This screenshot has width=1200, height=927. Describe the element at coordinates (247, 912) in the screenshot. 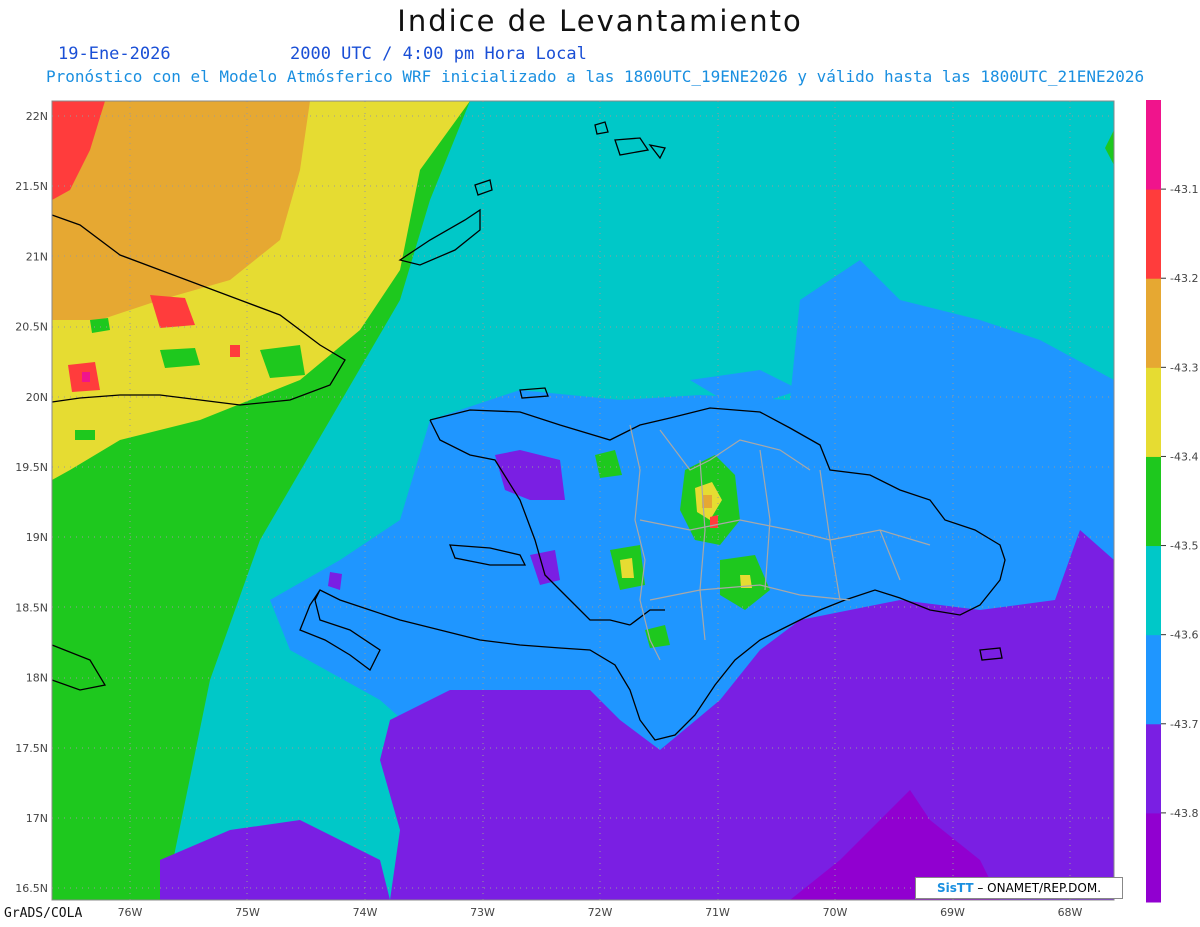

I see `lon-label: 75W` at that location.